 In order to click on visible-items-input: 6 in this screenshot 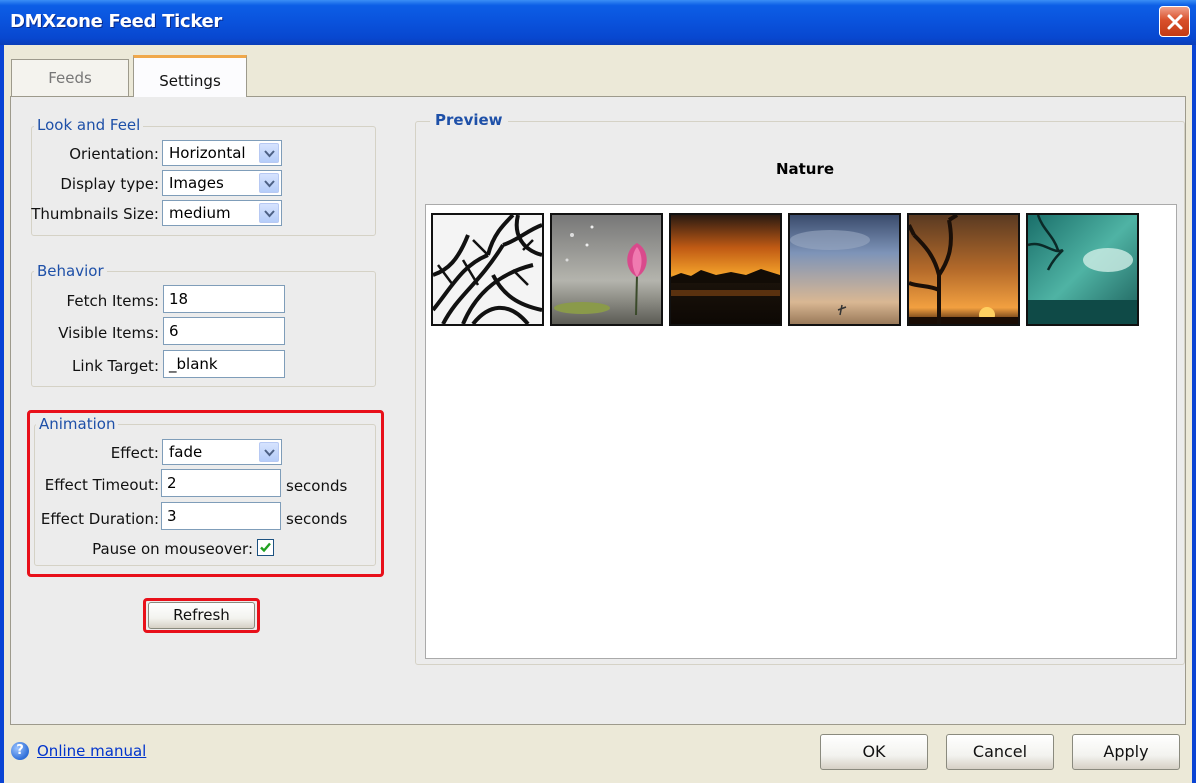, I will do `click(224, 331)`.